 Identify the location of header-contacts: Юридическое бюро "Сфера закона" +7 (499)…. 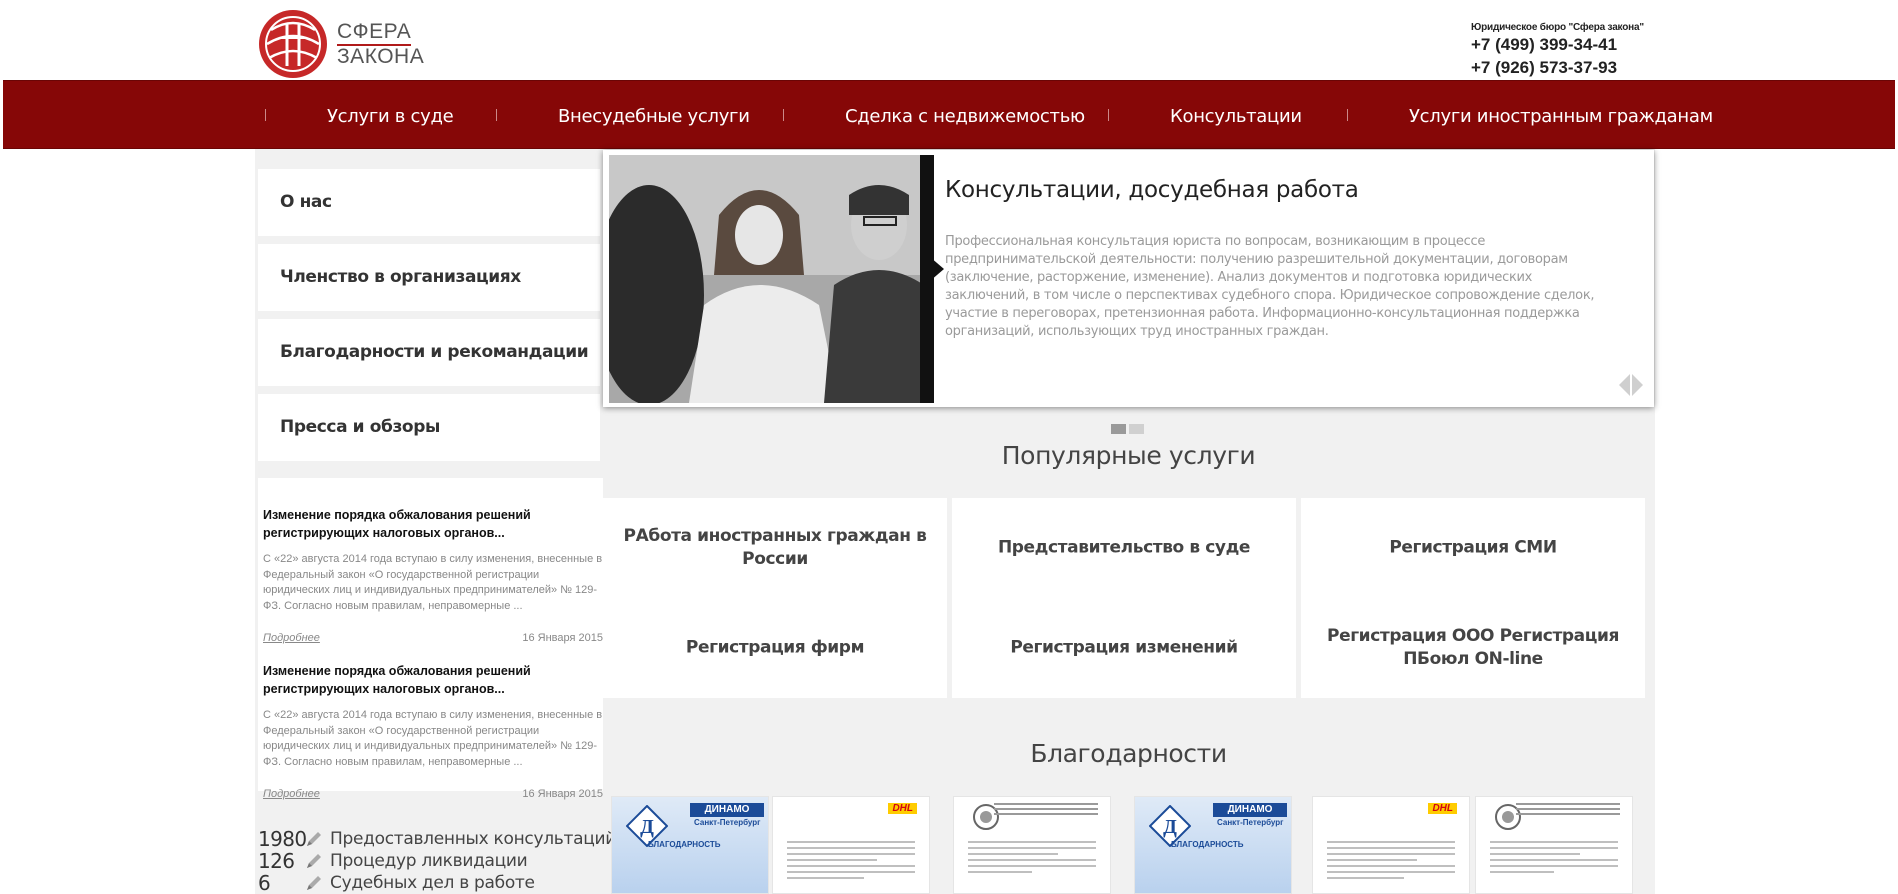
(1557, 50).